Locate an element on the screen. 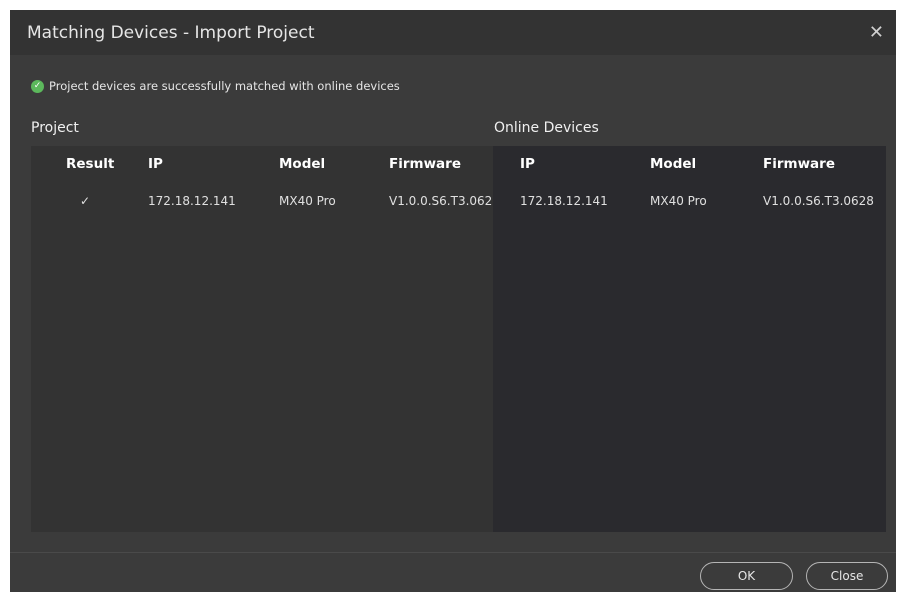 This screenshot has width=900, height=593. online-firmware-cell: V1.0.0.S6.T3.0628 is located at coordinates (818, 201).